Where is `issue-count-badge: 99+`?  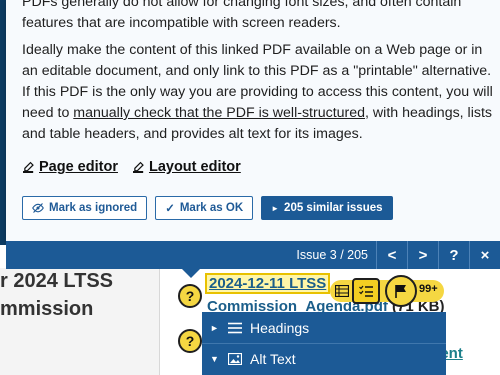 issue-count-badge: 99+ is located at coordinates (428, 289).